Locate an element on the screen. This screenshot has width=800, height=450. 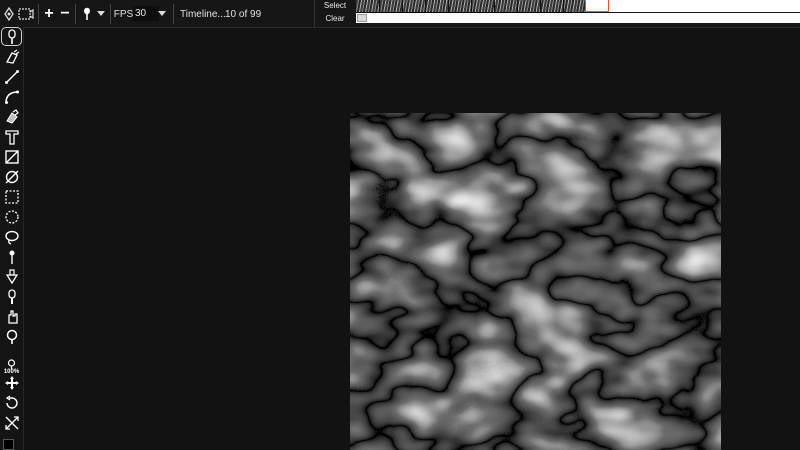
hand-tool is located at coordinates (11, 316).